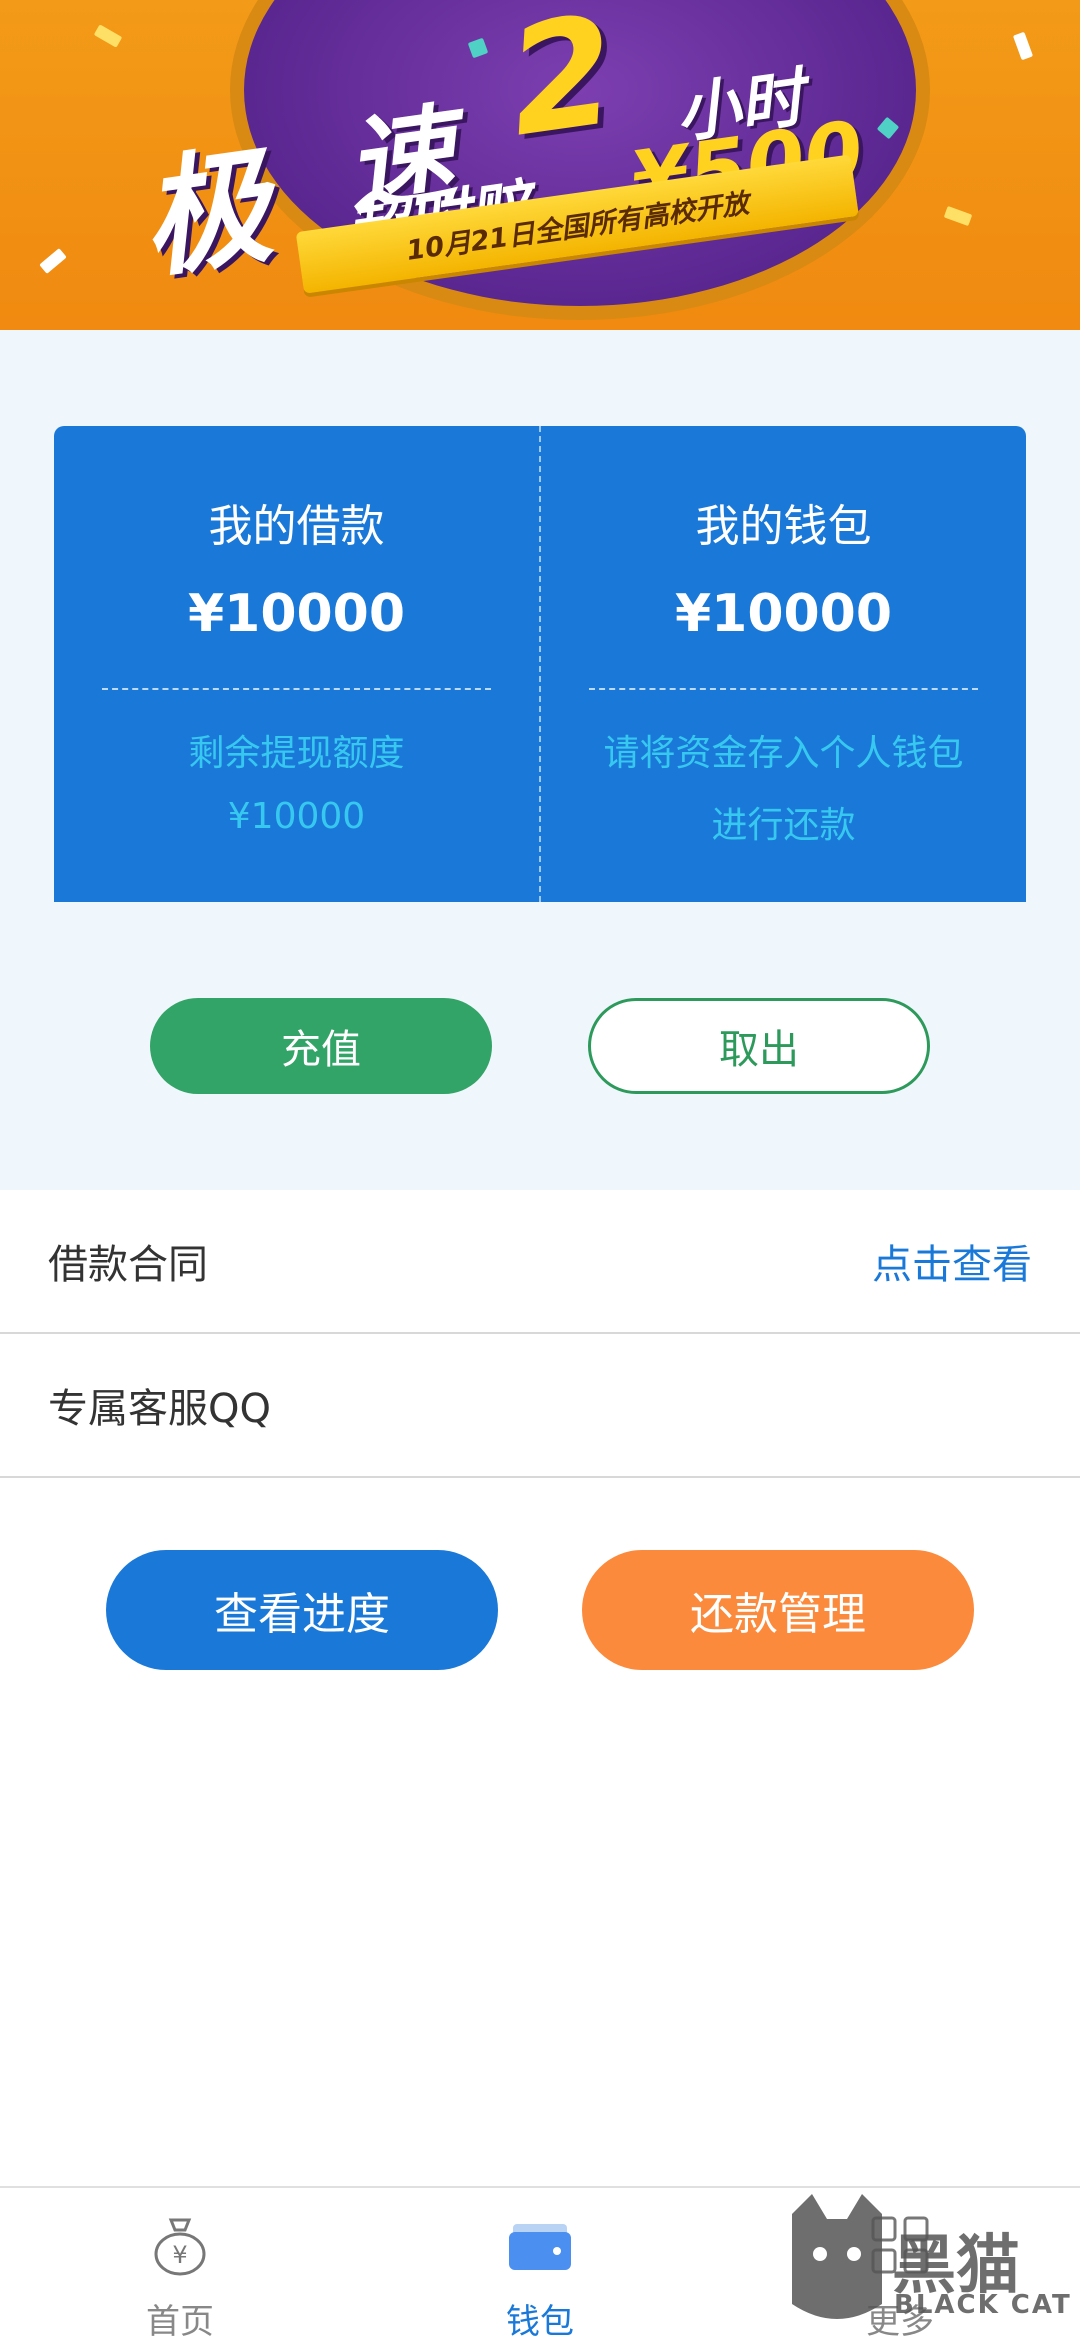 This screenshot has width=1080, height=2340. Describe the element at coordinates (159, 1409) in the screenshot. I see `customer-service-qq-label: 专属客服QQ` at that location.